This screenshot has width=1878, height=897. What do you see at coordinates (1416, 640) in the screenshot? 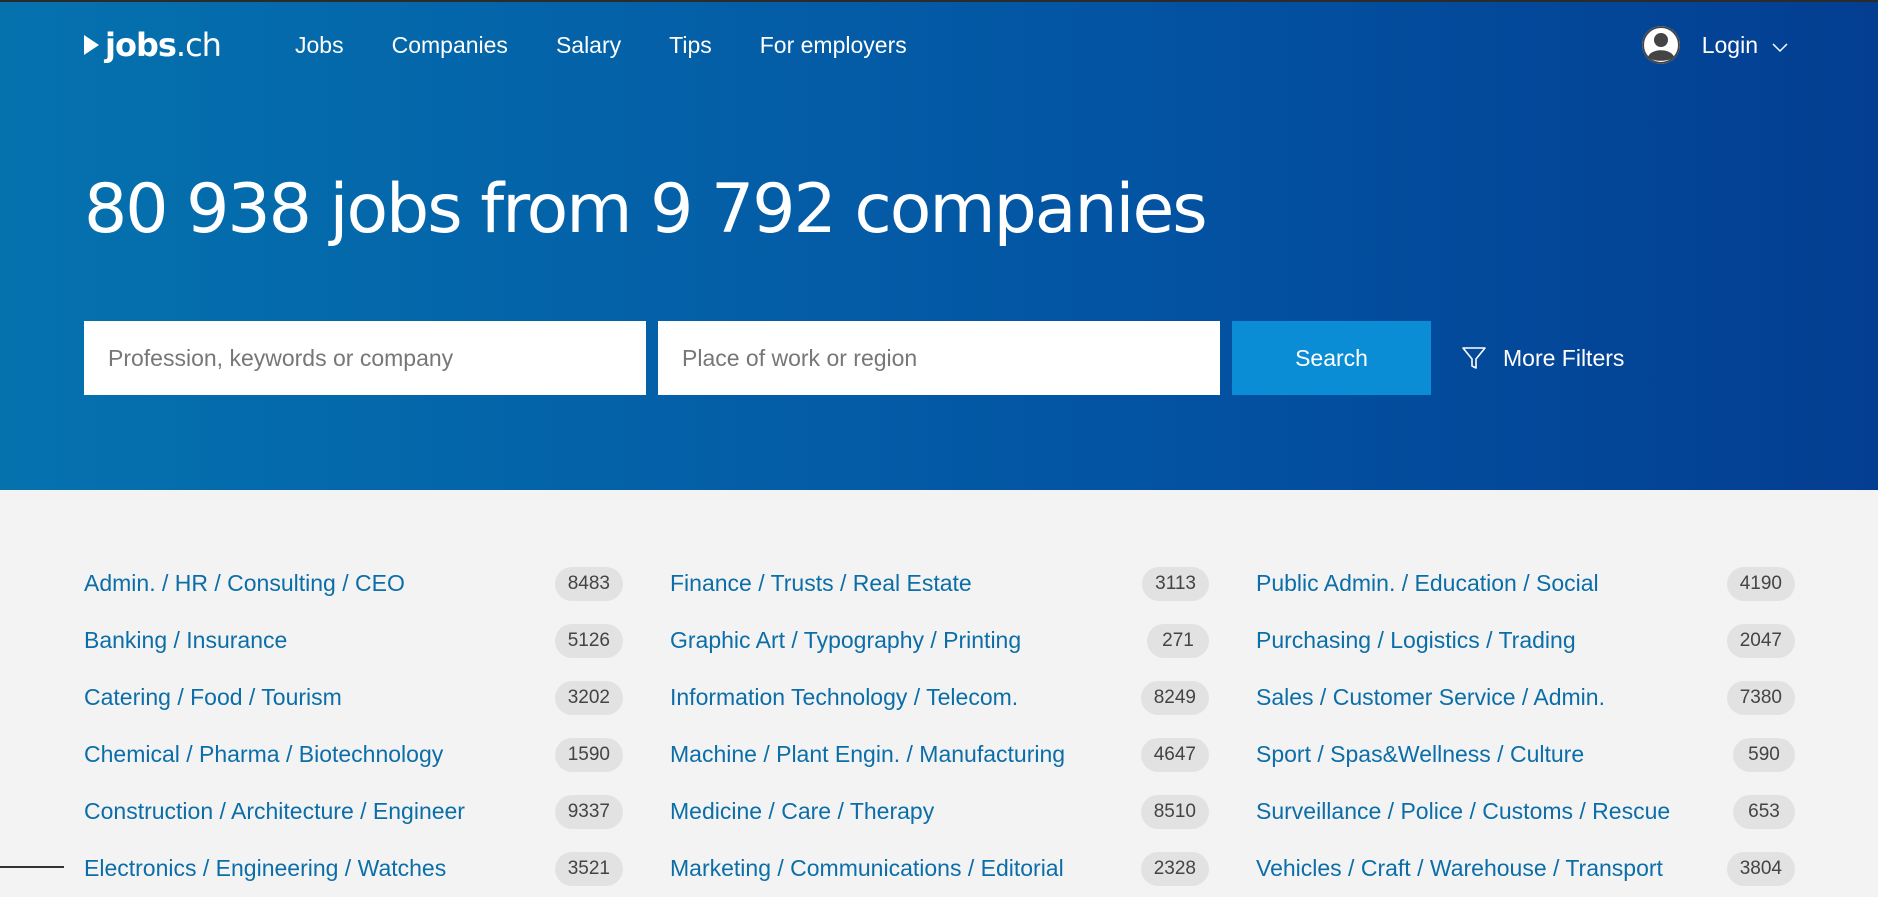
I see `category-link: Purchasing / Logistics / Trading` at bounding box center [1416, 640].